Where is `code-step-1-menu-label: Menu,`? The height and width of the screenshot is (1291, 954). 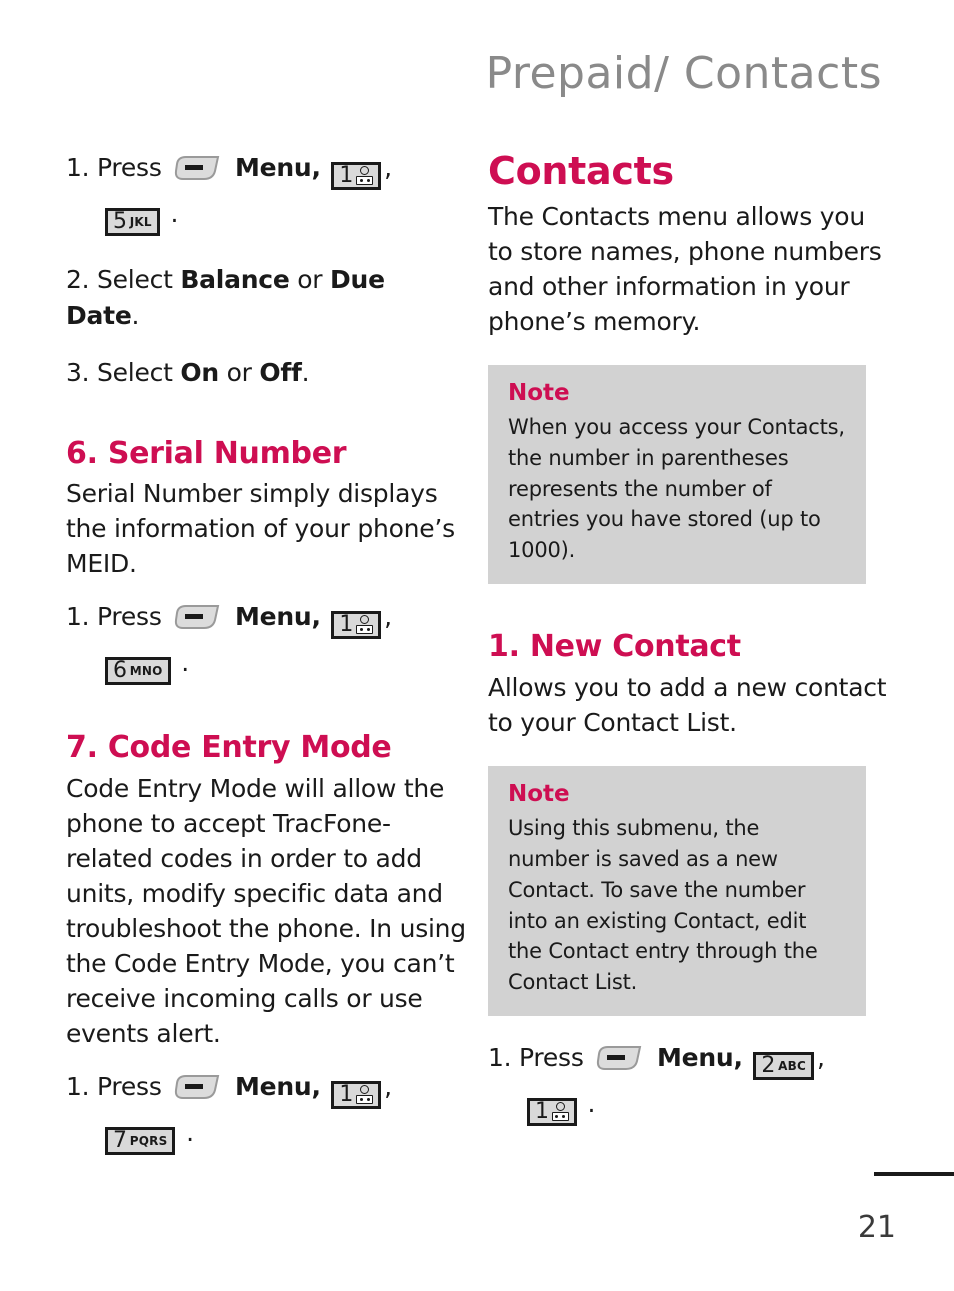 code-step-1-menu-label: Menu, is located at coordinates (278, 1086).